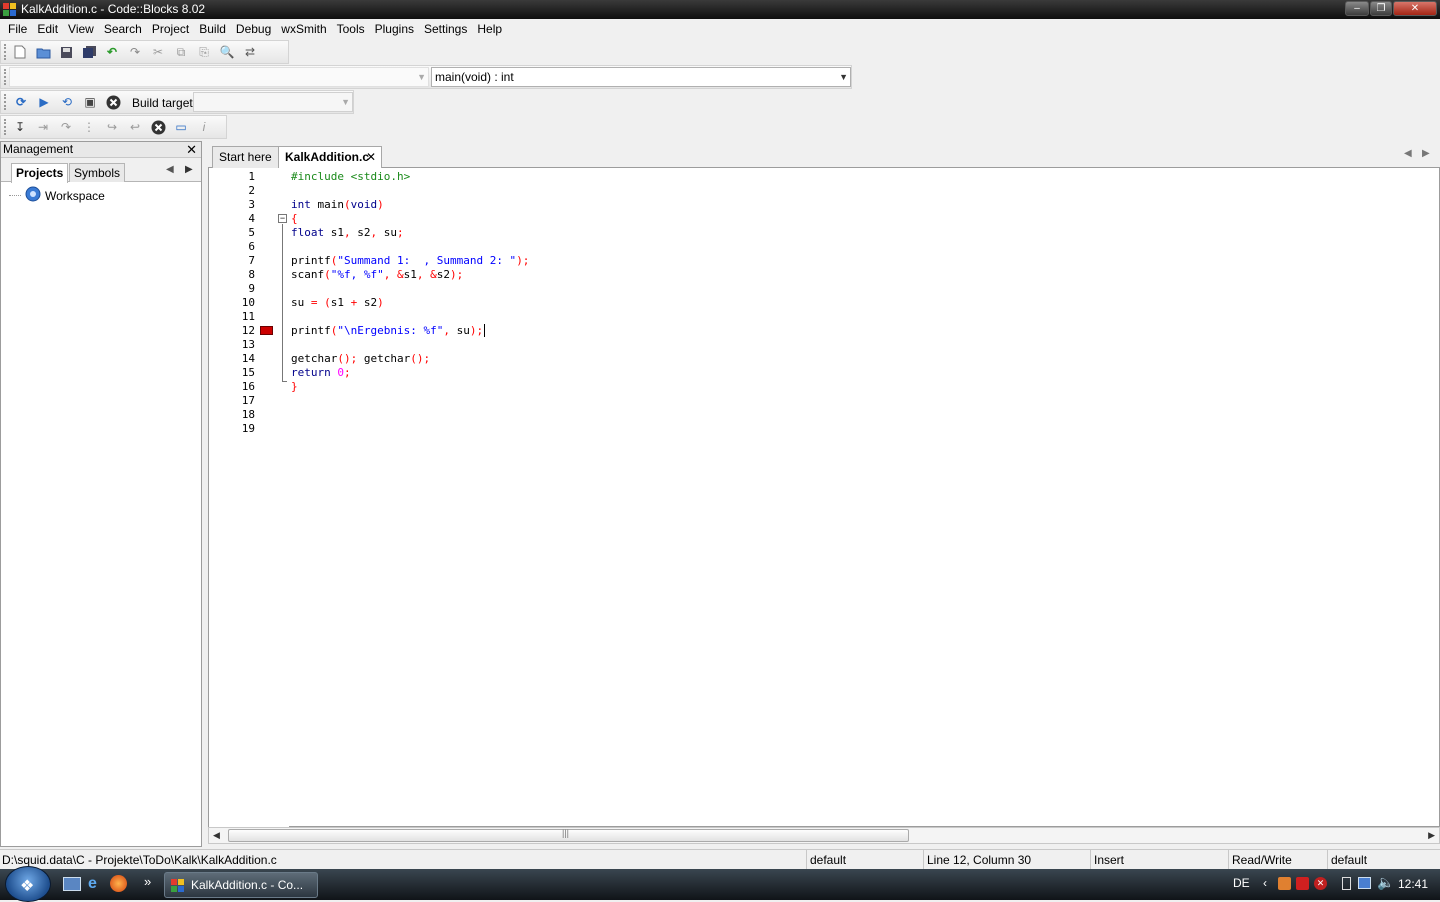 Image resolution: width=1440 pixels, height=902 pixels. I want to click on editor-tabs: Start here KalkAddition.c ✕ ◀ ▶, so click(824, 155).